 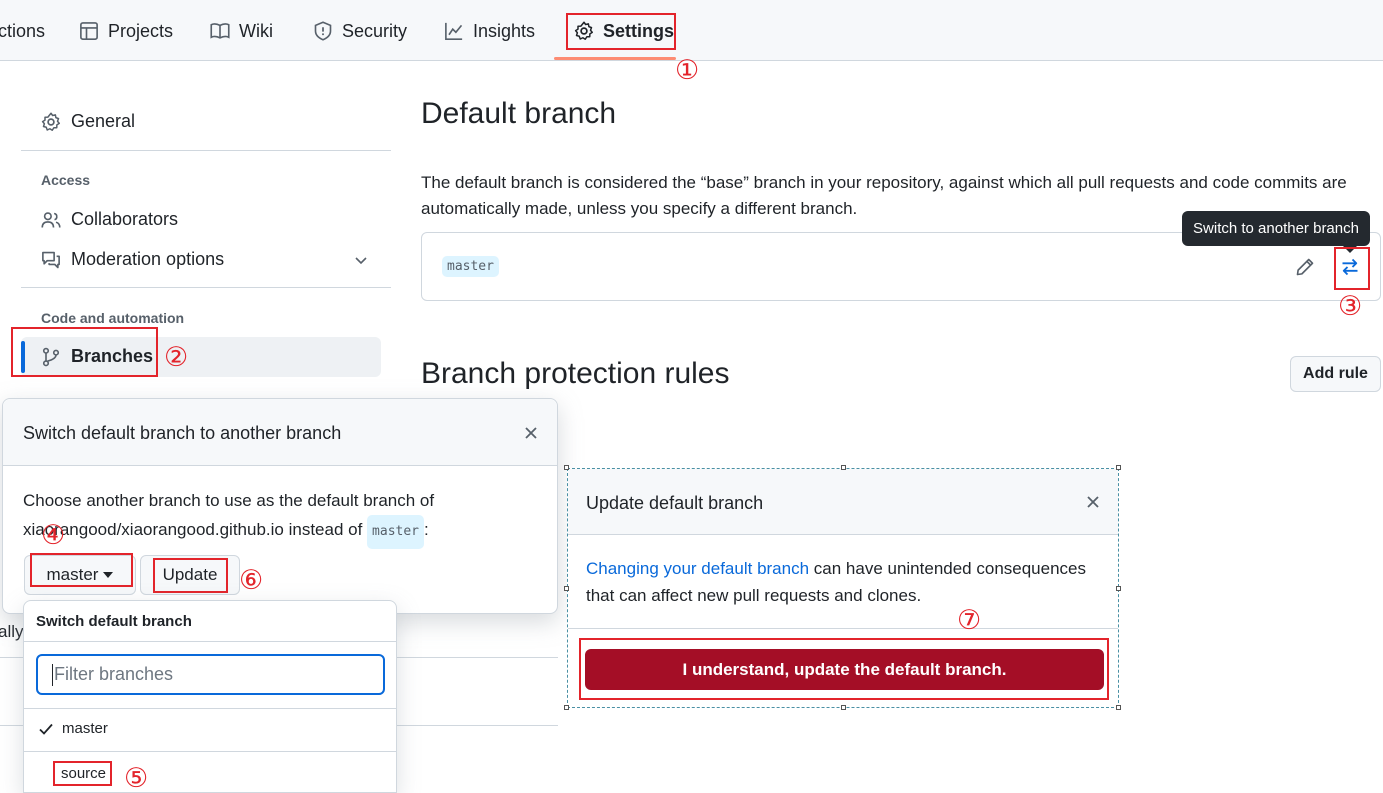 I want to click on tab-label: Security, so click(x=375, y=30).